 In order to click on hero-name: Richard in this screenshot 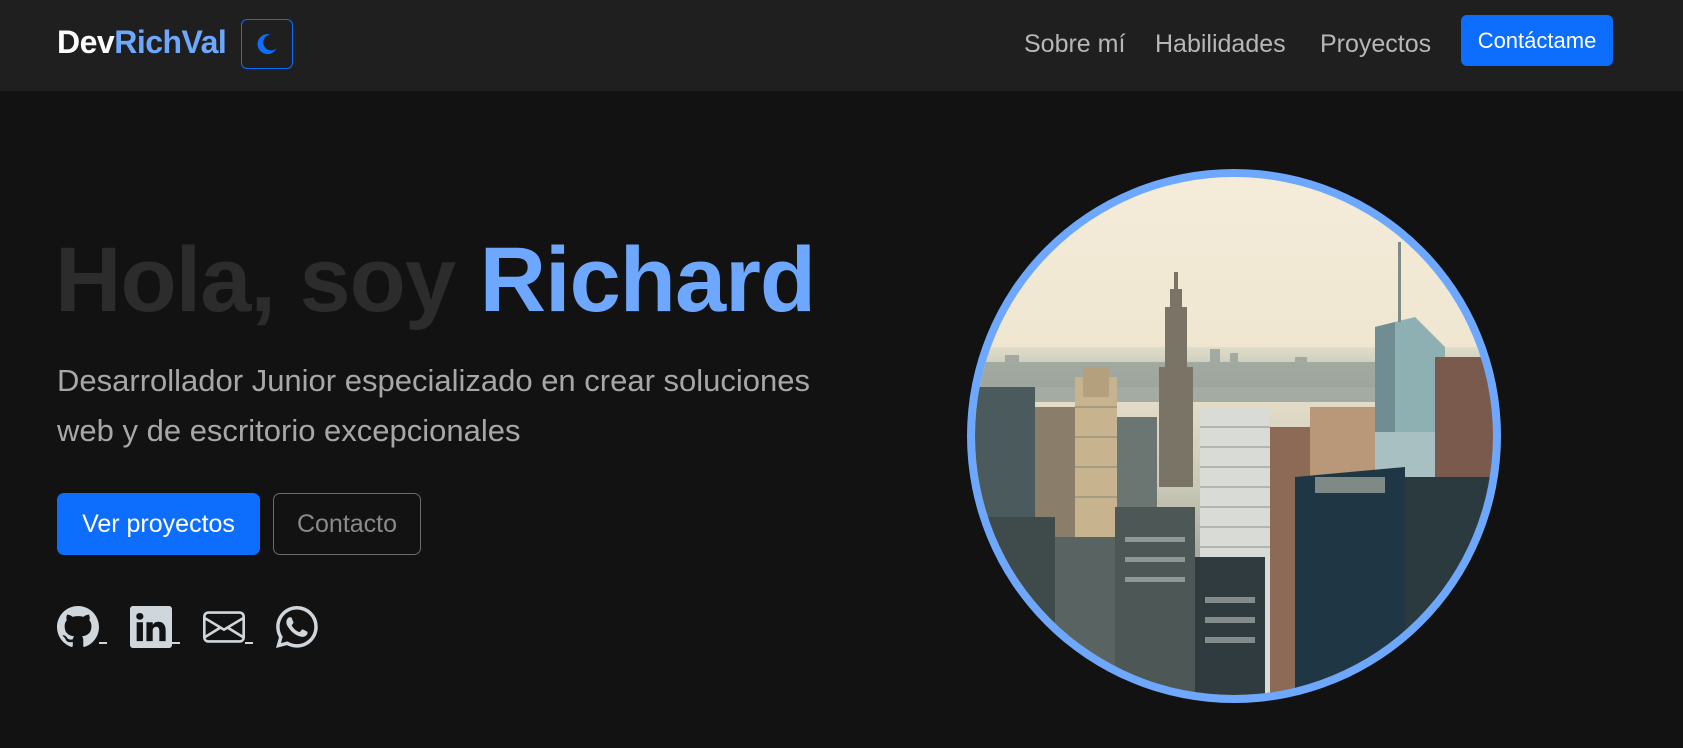, I will do `click(648, 280)`.